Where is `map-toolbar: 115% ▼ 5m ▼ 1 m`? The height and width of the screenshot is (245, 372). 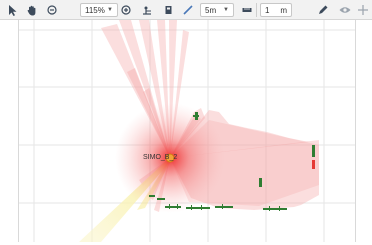 map-toolbar: 115% ▼ 5m ▼ 1 m is located at coordinates (186, 10).